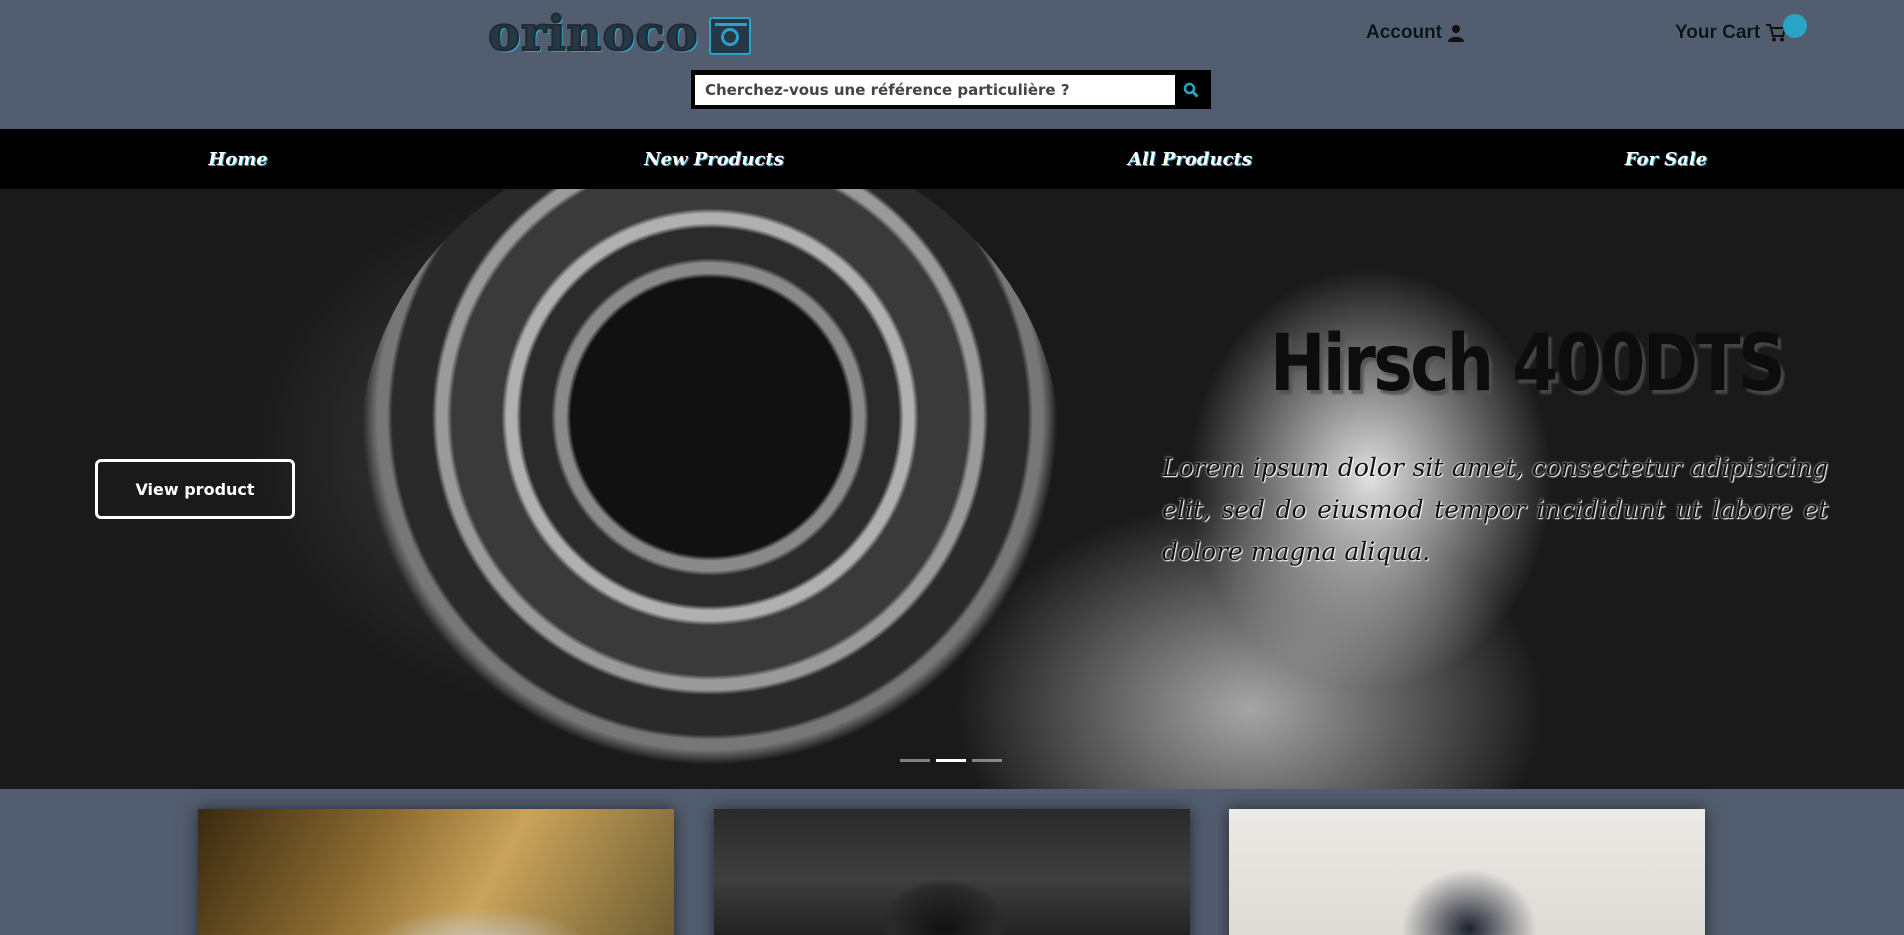 This screenshot has width=1904, height=935. Describe the element at coordinates (714, 159) in the screenshot. I see `nav-new-products: New Products` at that location.